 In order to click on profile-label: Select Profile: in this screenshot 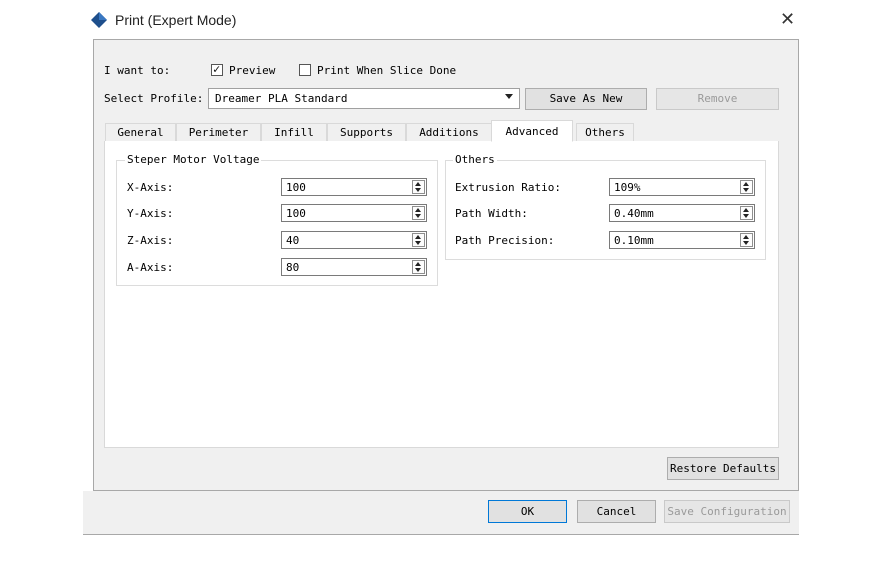, I will do `click(154, 98)`.